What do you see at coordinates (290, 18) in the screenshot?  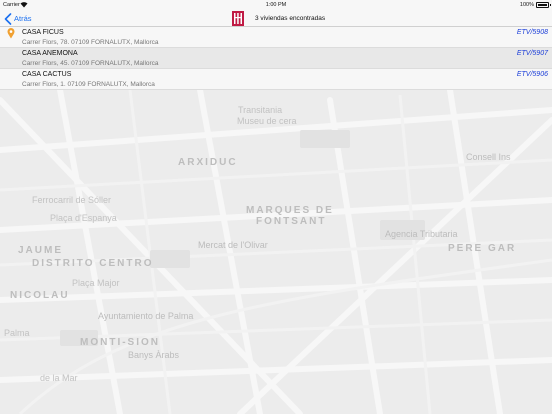 I see `page-title: 3 viviendas encontradas` at bounding box center [290, 18].